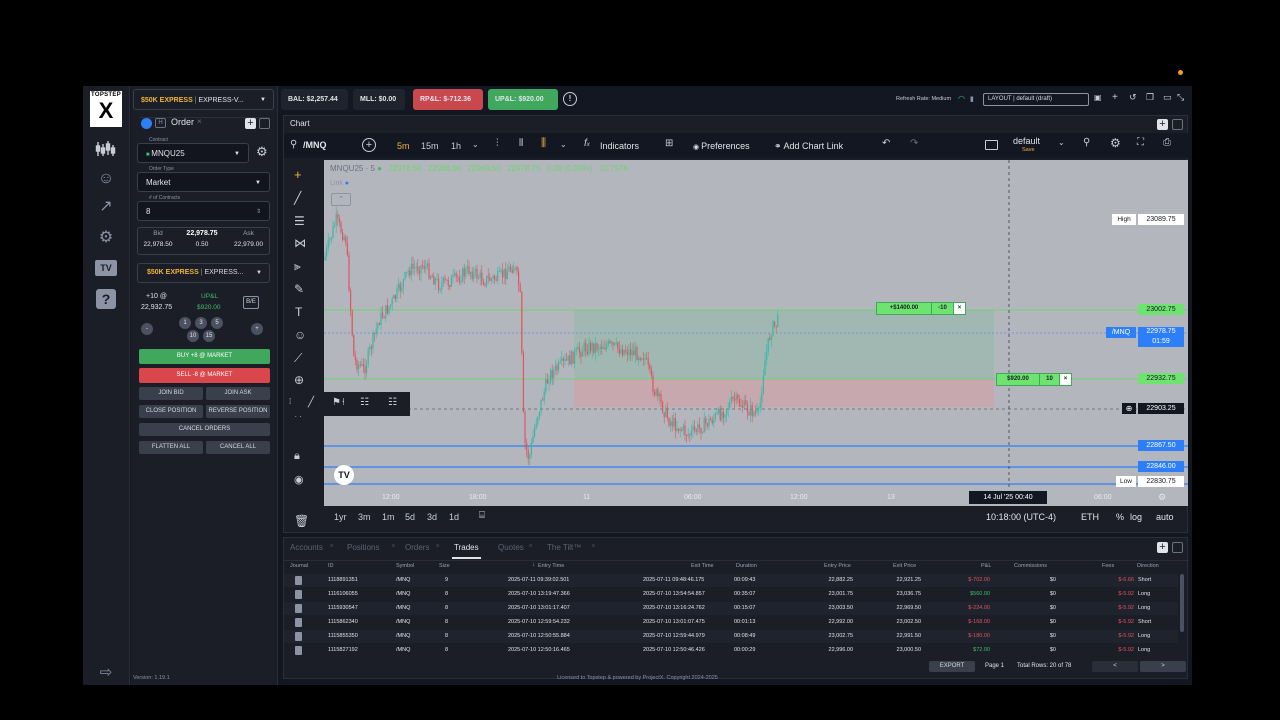  What do you see at coordinates (587, 143) in the screenshot?
I see `indicators-icon: fx` at bounding box center [587, 143].